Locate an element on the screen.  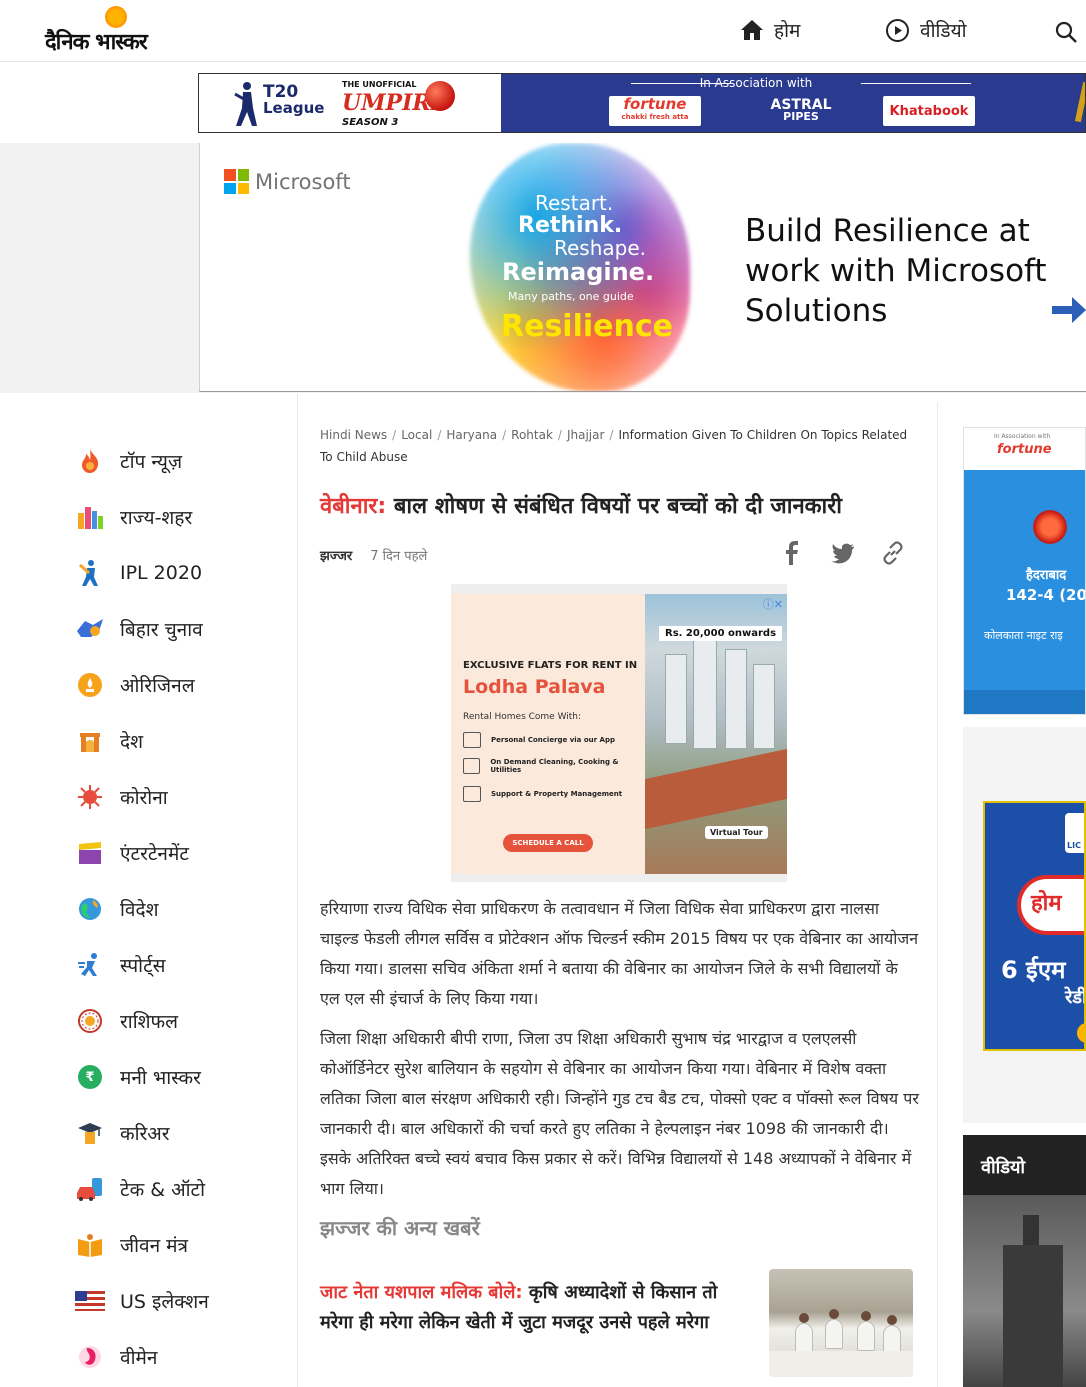
cleaning-icon is located at coordinates (472, 766).